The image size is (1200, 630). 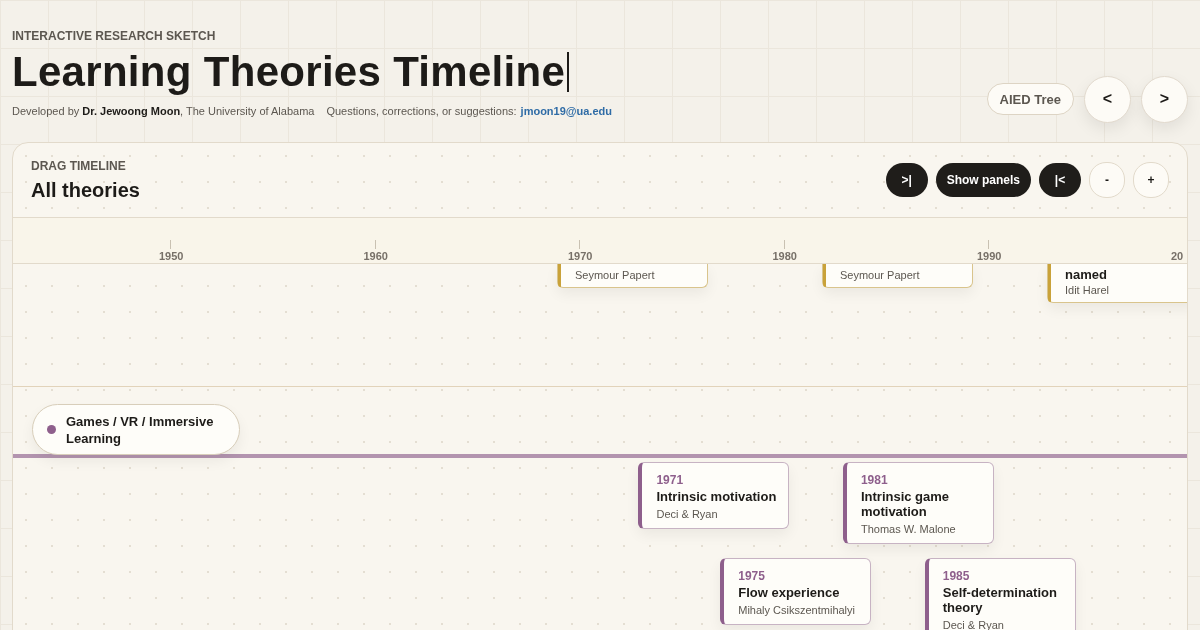 I want to click on text-cursor, so click(x=568, y=72).